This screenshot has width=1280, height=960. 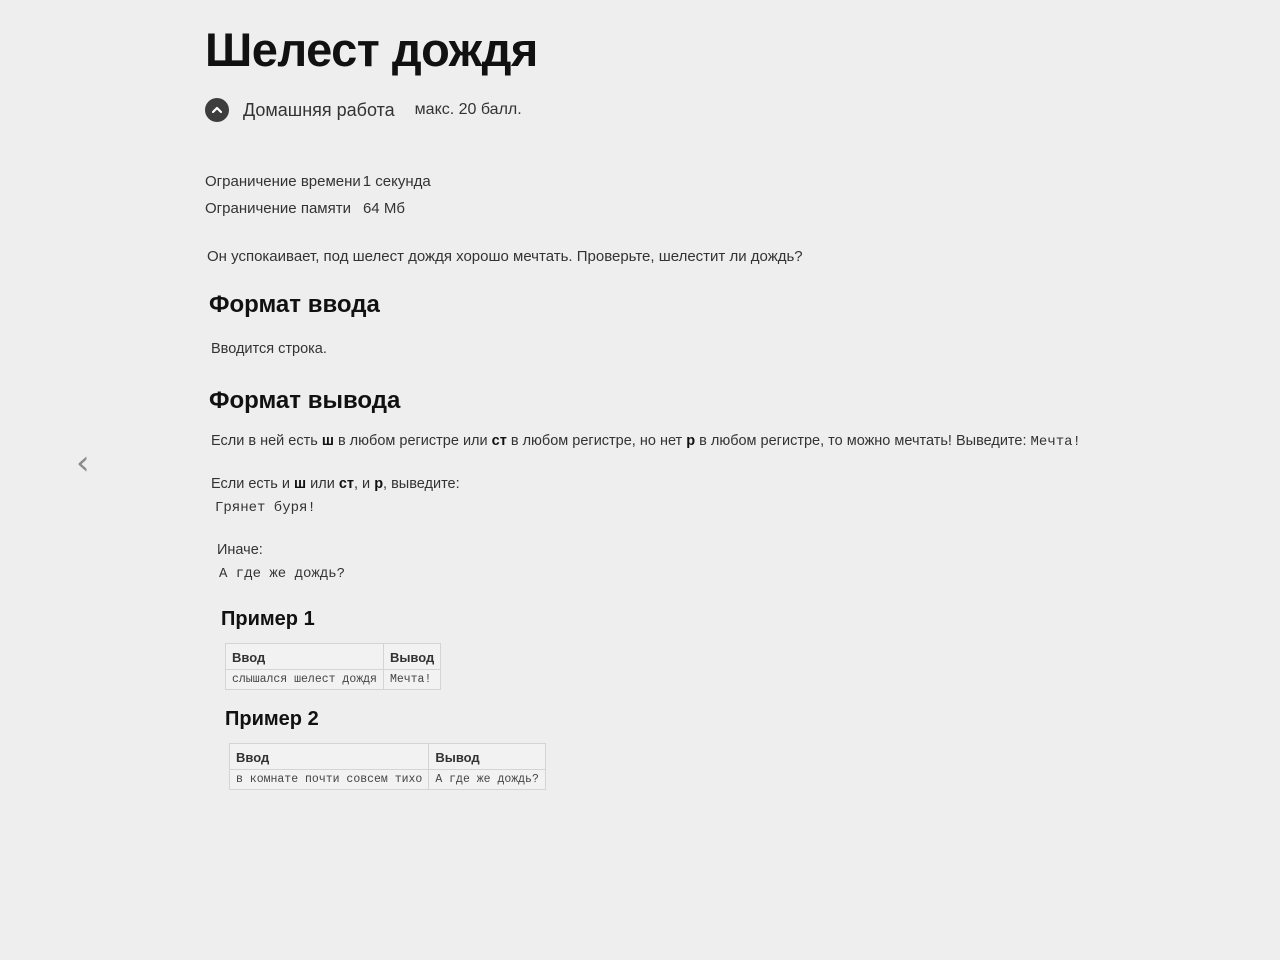 What do you see at coordinates (596, 441) in the screenshot?
I see `text: в любом регистре, но нет` at bounding box center [596, 441].